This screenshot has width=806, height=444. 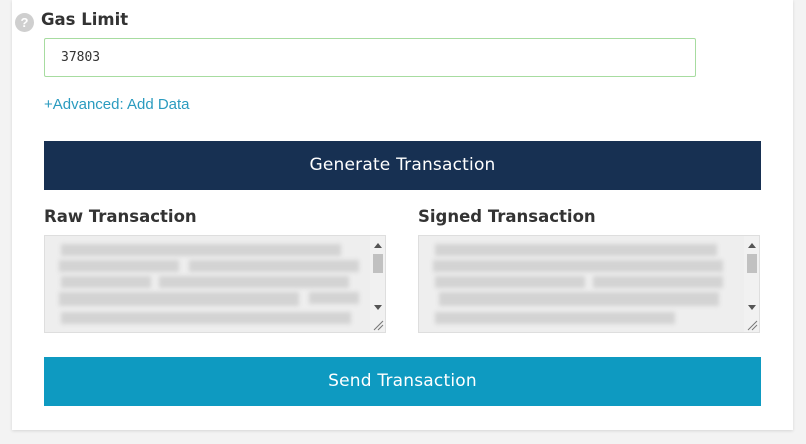 What do you see at coordinates (402, 165) in the screenshot?
I see `generate-transaction-button: Generate Transaction` at bounding box center [402, 165].